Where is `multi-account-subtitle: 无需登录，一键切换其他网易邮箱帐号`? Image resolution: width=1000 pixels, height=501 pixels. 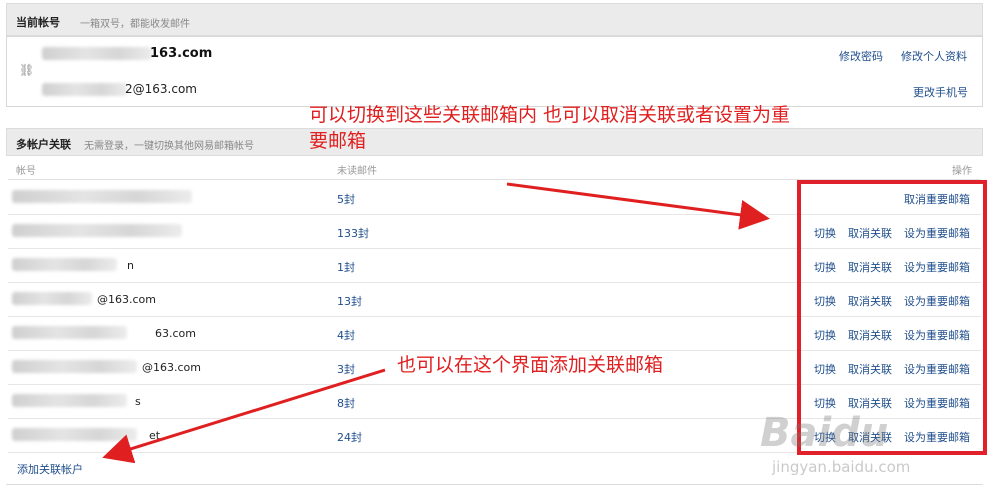
multi-account-subtitle: 无需登录，一键切换其他网易邮箱帐号 is located at coordinates (169, 146).